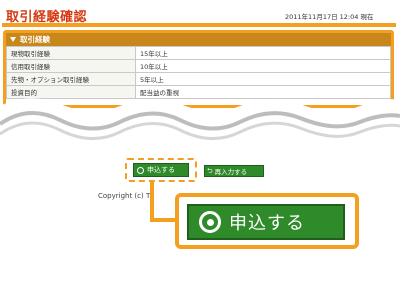 This screenshot has height=296, width=400. I want to click on row-value: 15年以上, so click(263, 53).